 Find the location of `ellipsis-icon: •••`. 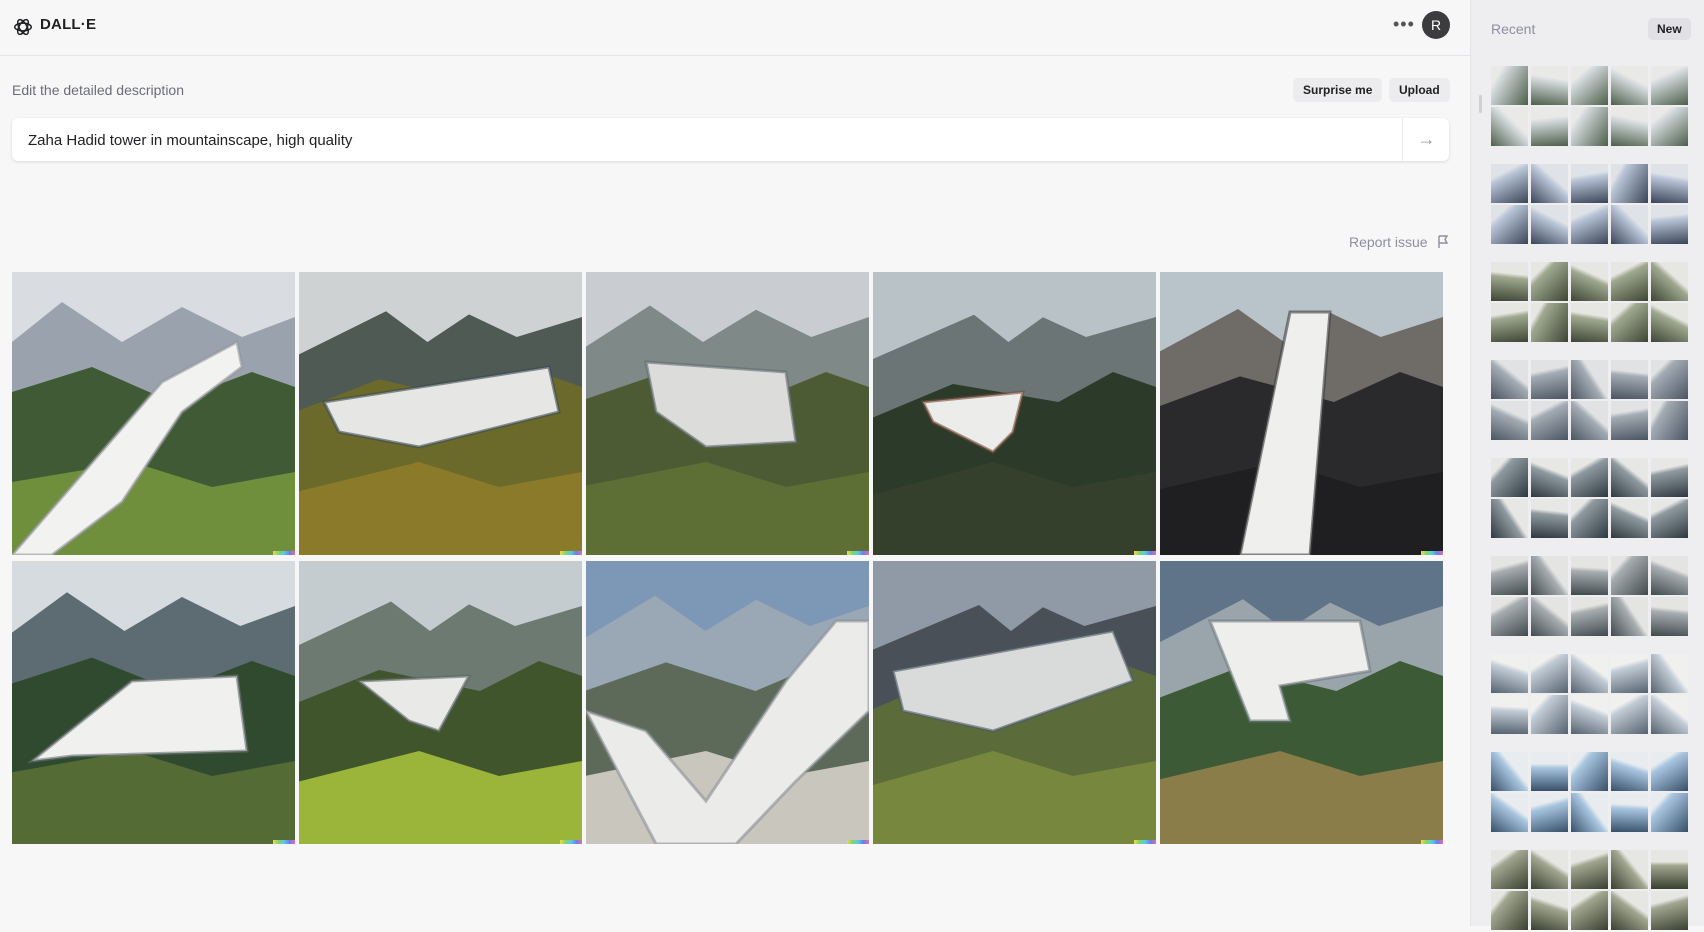

ellipsis-icon: ••• is located at coordinates (1404, 24).